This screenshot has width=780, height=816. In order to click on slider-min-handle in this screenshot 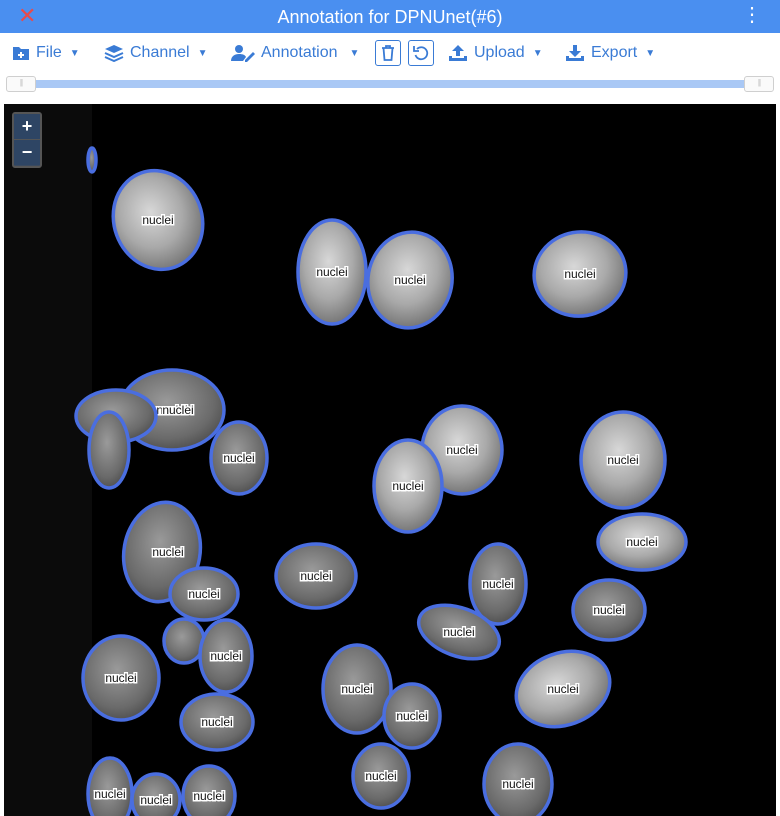, I will do `click(21, 84)`.